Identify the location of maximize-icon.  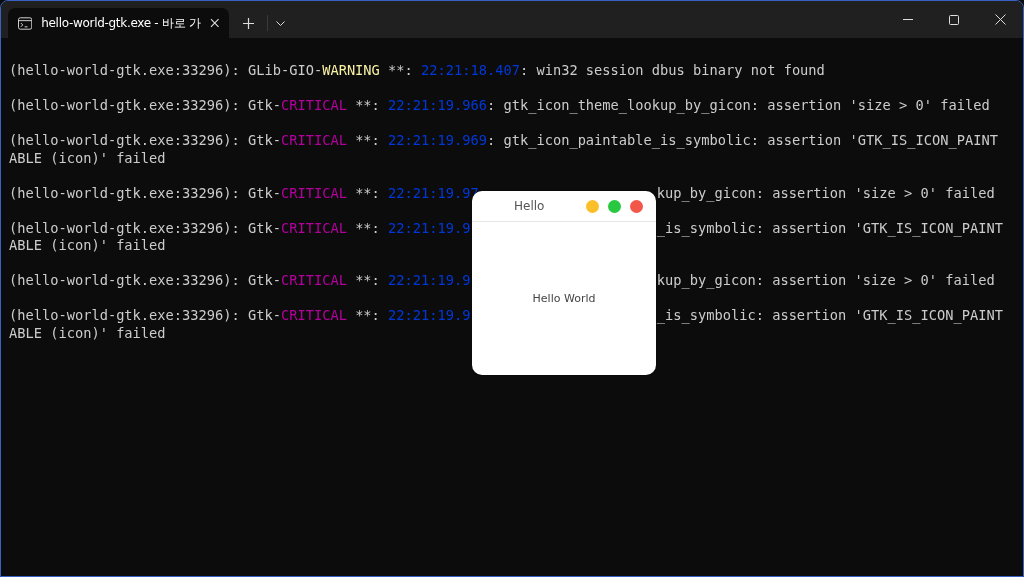
(954, 19).